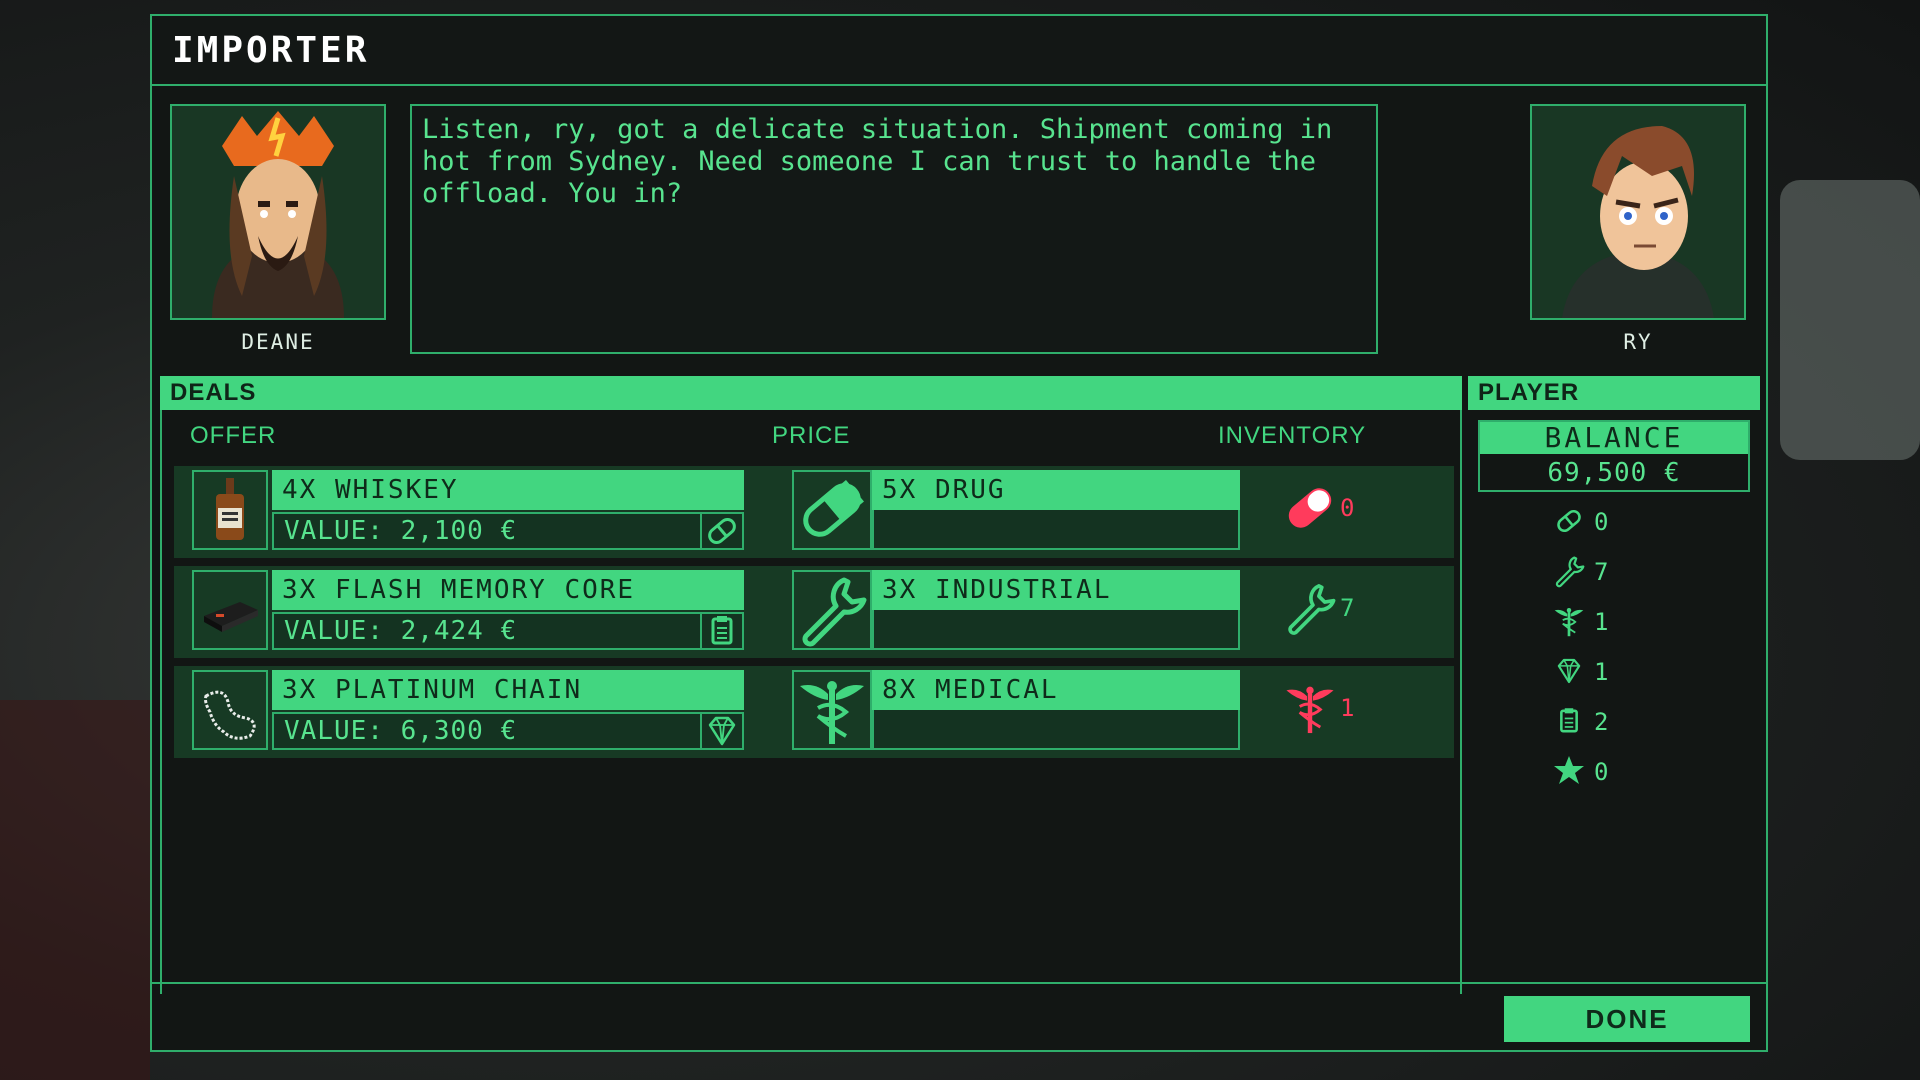 This screenshot has width=1920, height=1080. What do you see at coordinates (486, 631) in the screenshot?
I see `offer-value: VALUE: 2,424 €` at bounding box center [486, 631].